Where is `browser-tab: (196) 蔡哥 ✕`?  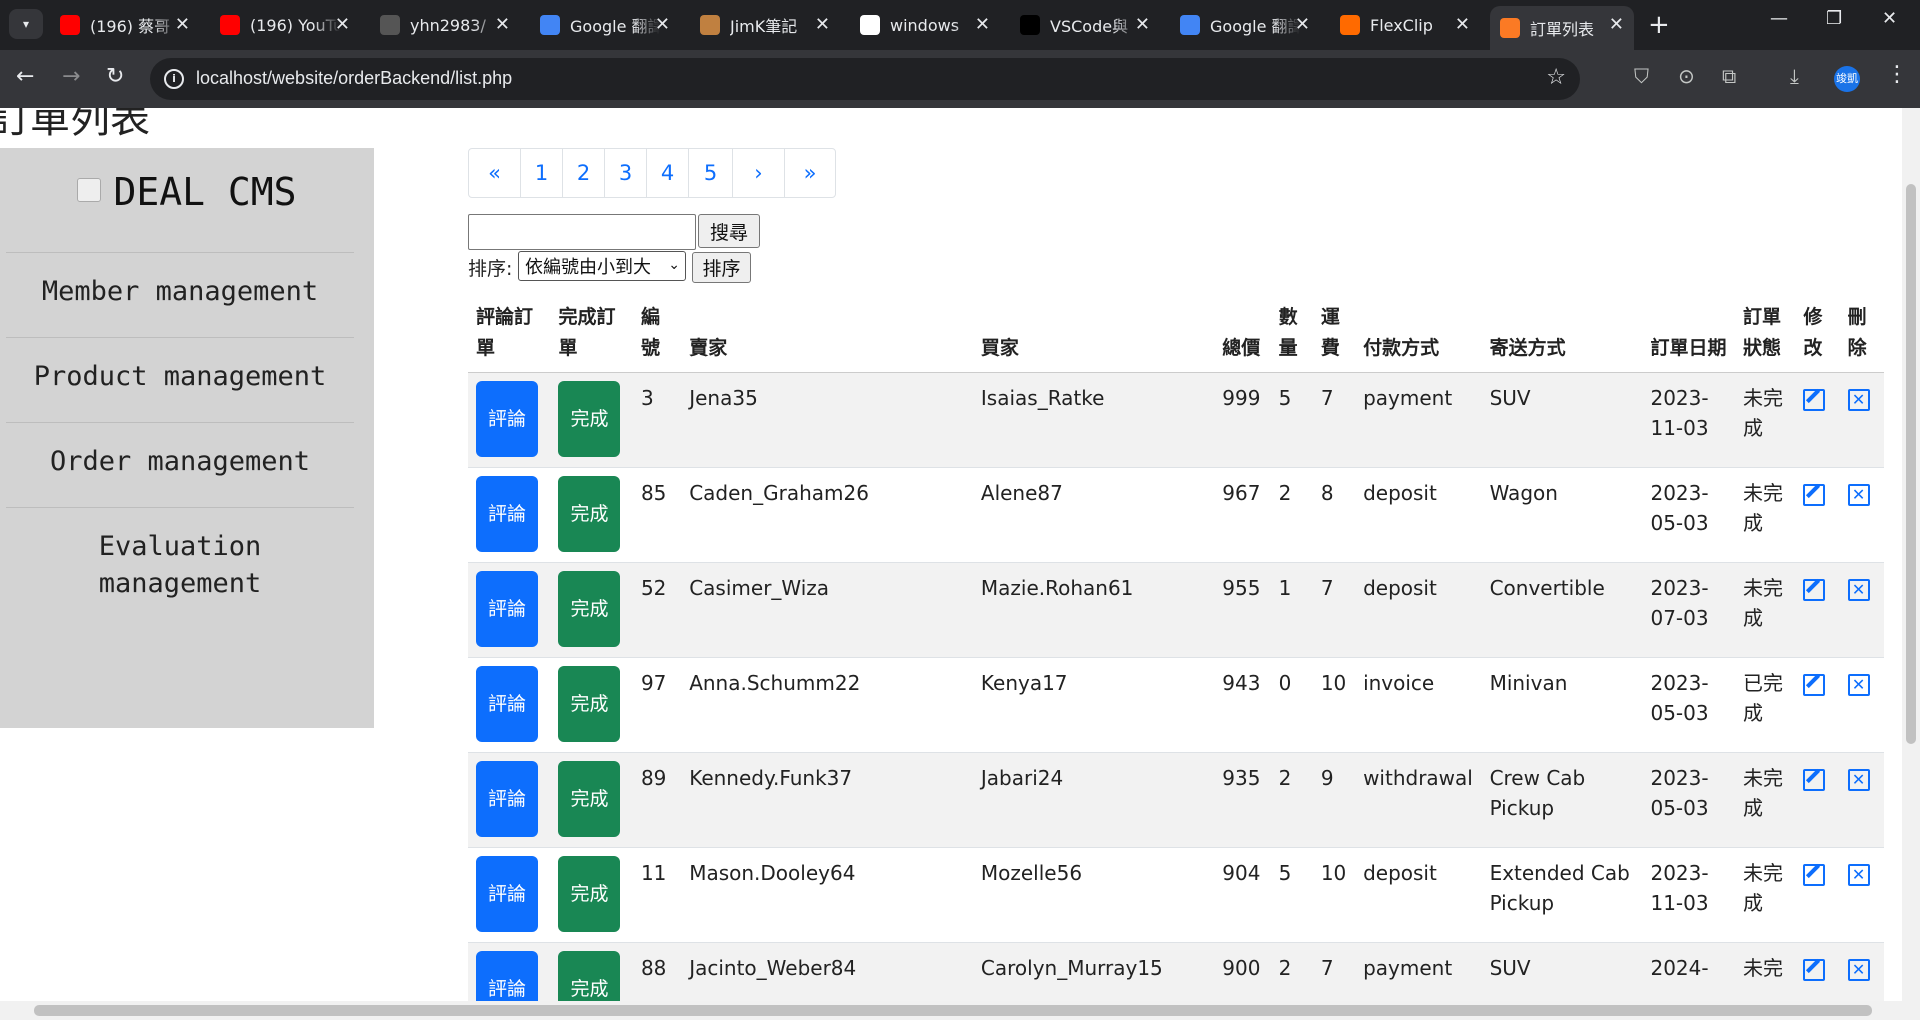 browser-tab: (196) 蔡哥 ✕ is located at coordinates (125, 25).